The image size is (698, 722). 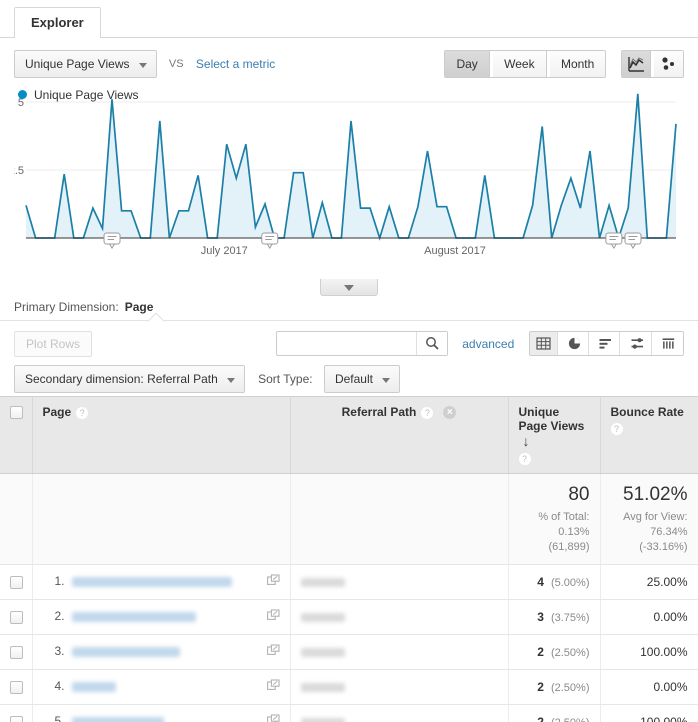 What do you see at coordinates (349, 287) in the screenshot?
I see `chart-collapse-toggle` at bounding box center [349, 287].